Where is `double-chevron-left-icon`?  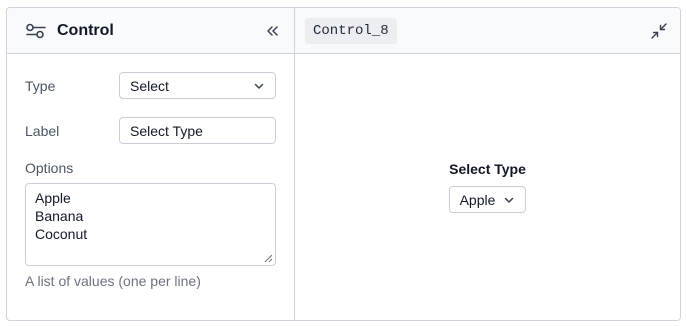 double-chevron-left-icon is located at coordinates (272, 30).